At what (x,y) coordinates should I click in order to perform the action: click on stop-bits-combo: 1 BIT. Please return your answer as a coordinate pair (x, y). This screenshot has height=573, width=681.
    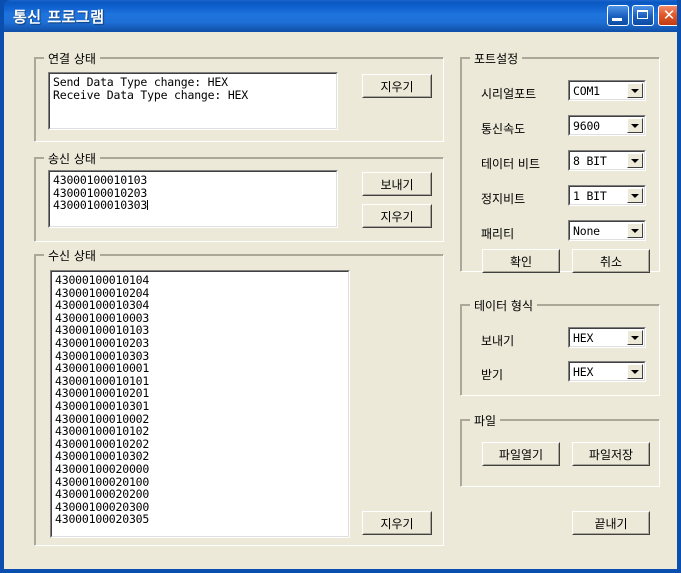
    Looking at the image, I should click on (607, 195).